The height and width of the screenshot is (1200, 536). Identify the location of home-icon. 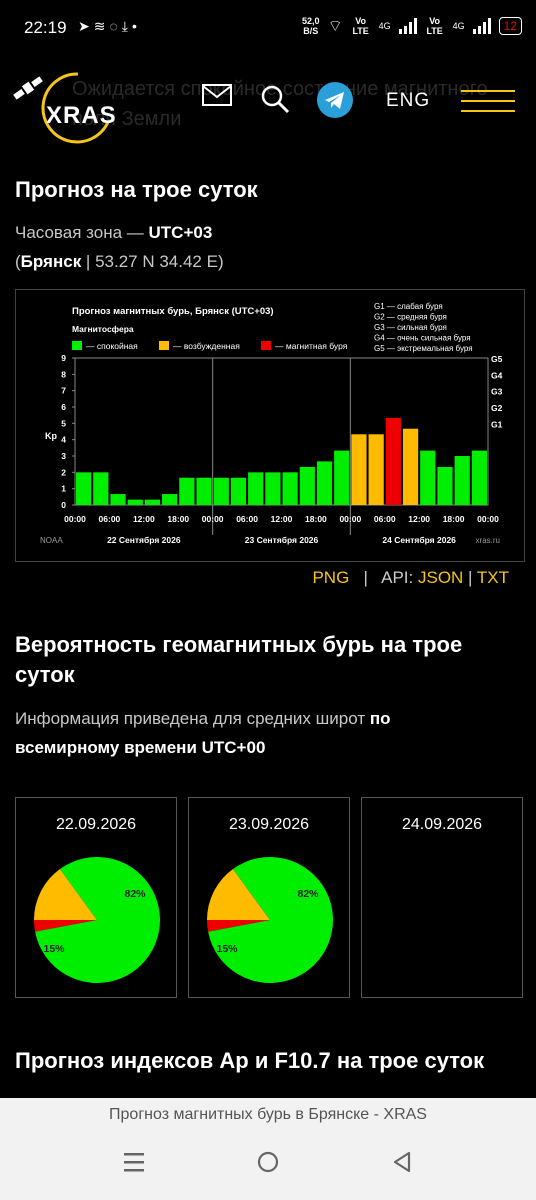
(268, 1164).